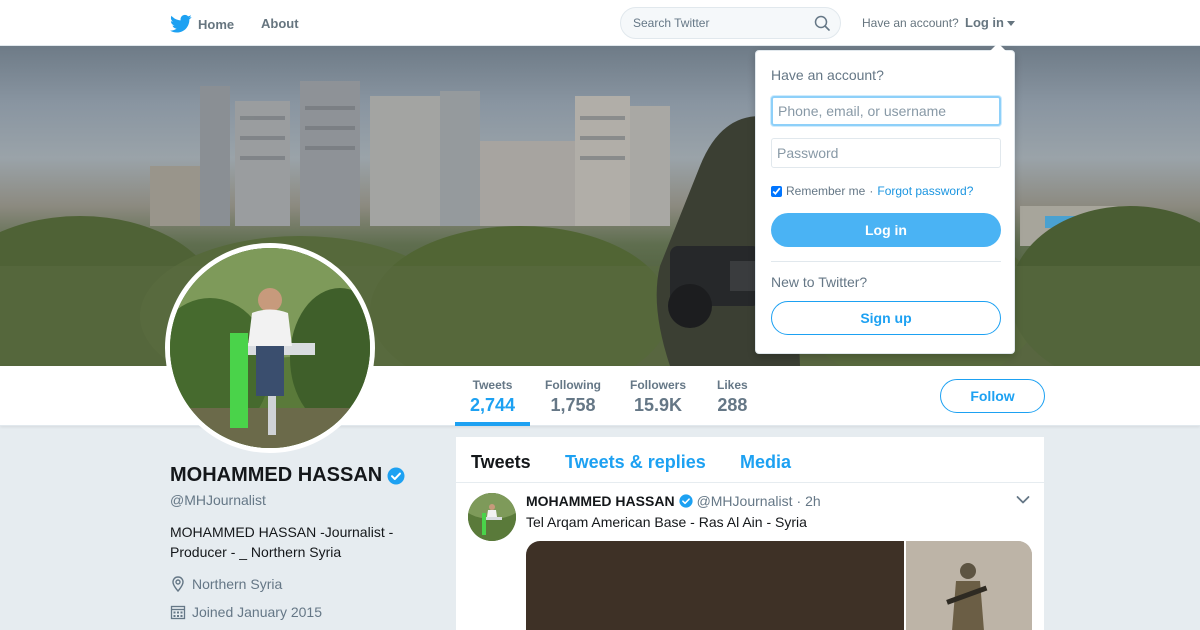  Describe the element at coordinates (910, 23) in the screenshot. I see `have-account-text: Have an account?` at that location.